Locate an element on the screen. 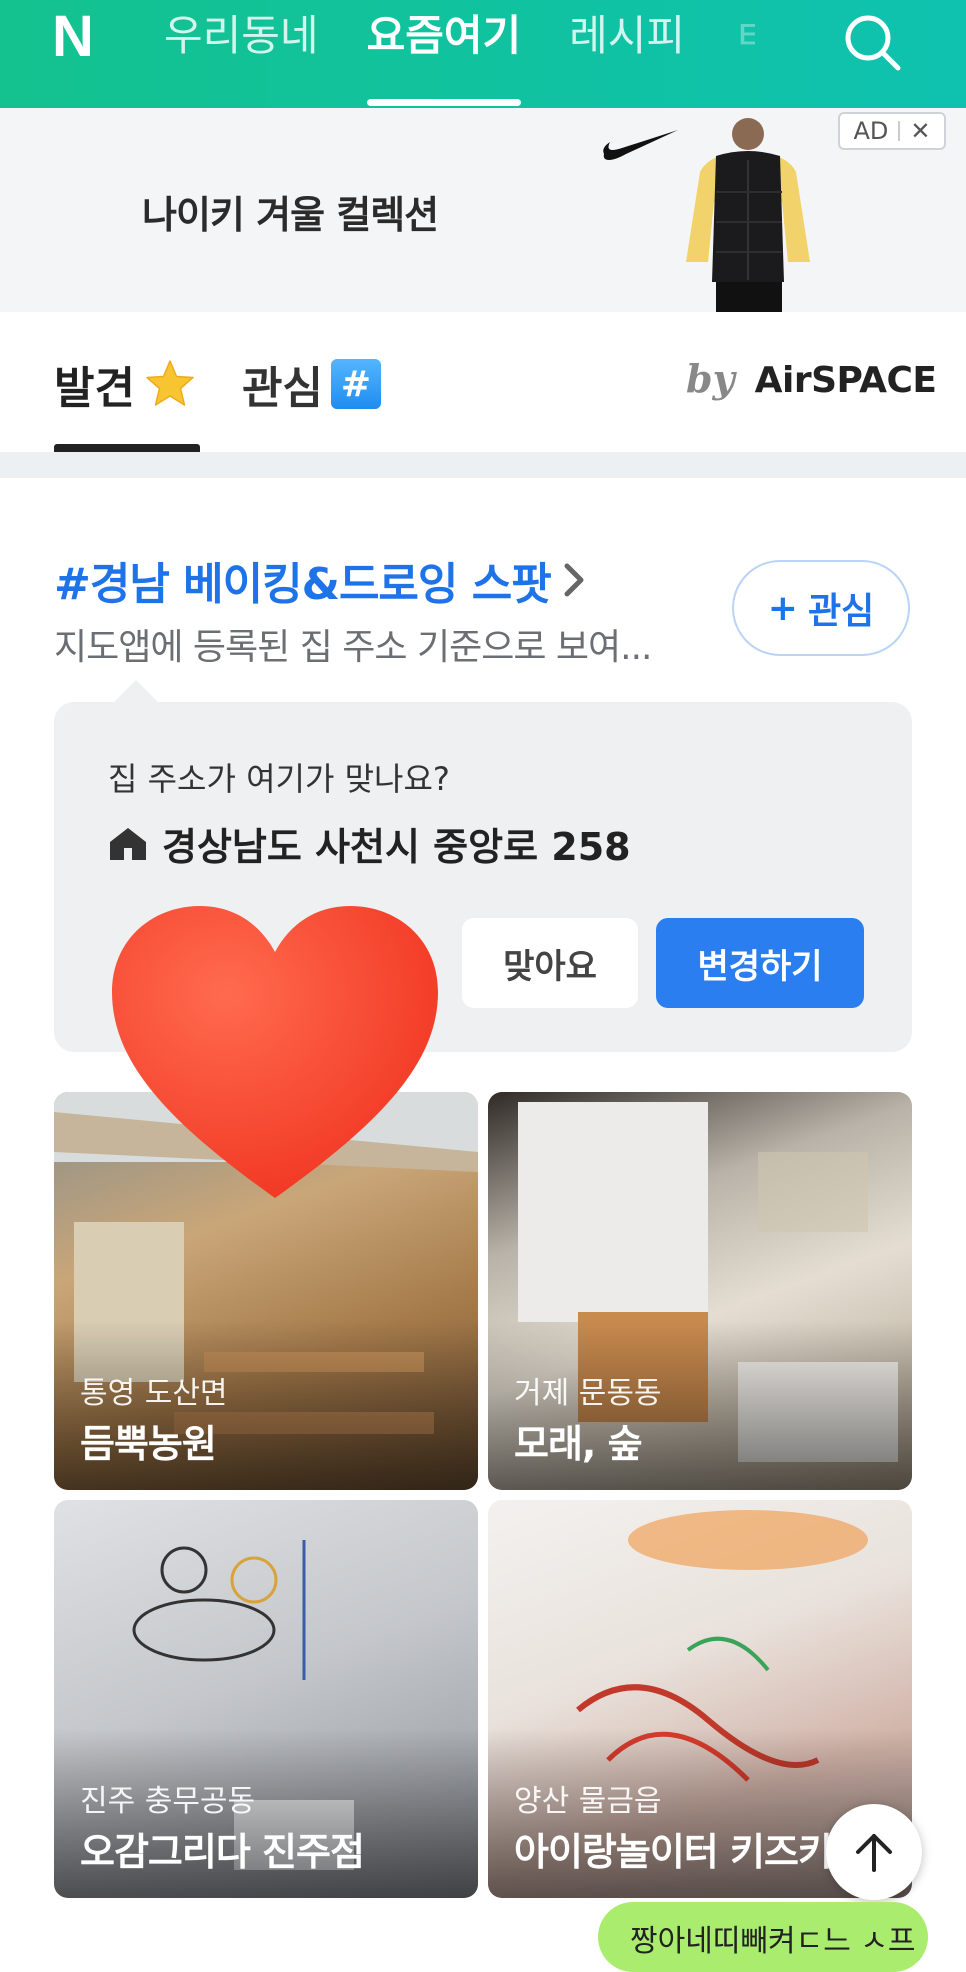 The width and height of the screenshot is (966, 1972). home-icon is located at coordinates (128, 843).